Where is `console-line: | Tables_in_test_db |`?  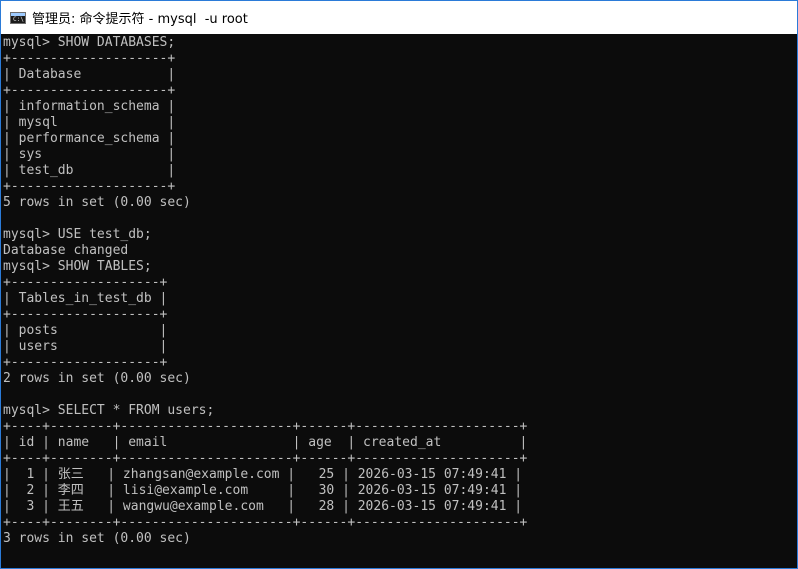
console-line: | Tables_in_test_db | is located at coordinates (85, 298).